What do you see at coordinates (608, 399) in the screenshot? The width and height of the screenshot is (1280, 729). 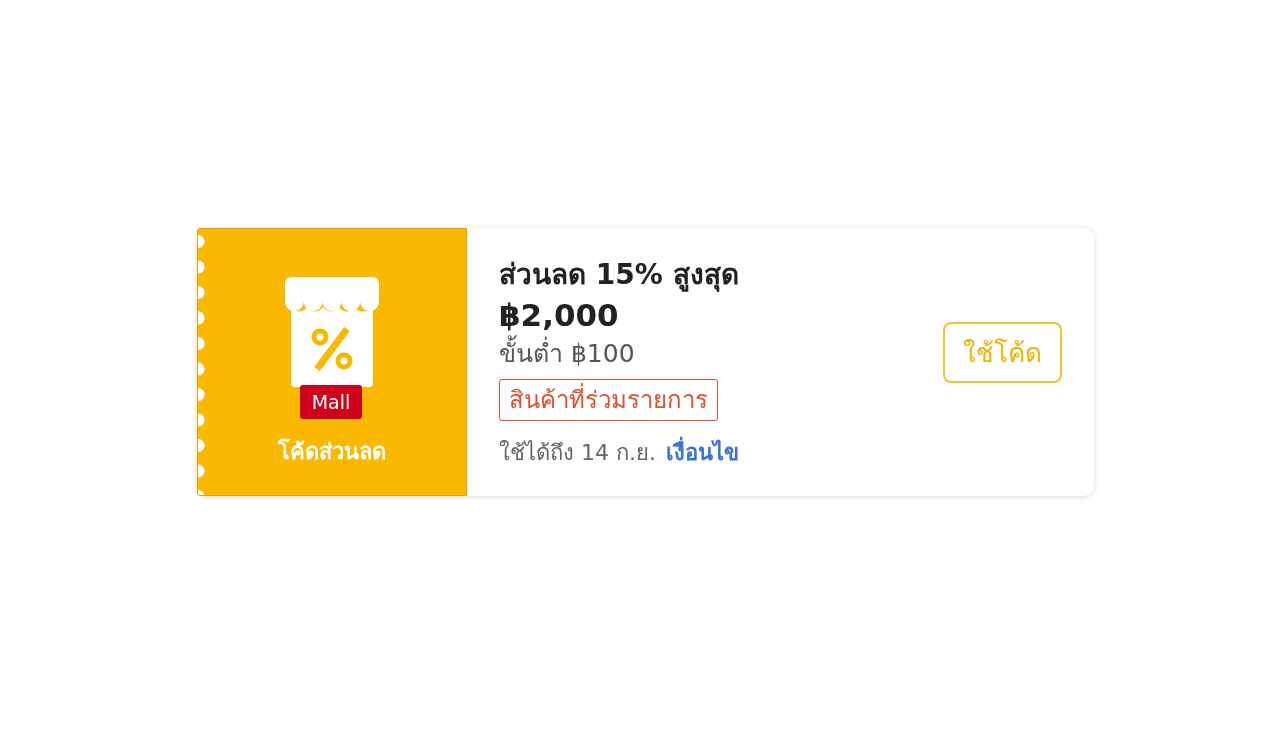 I see `eligible-products-tag: สินค้าที่ร่วมรายการ` at bounding box center [608, 399].